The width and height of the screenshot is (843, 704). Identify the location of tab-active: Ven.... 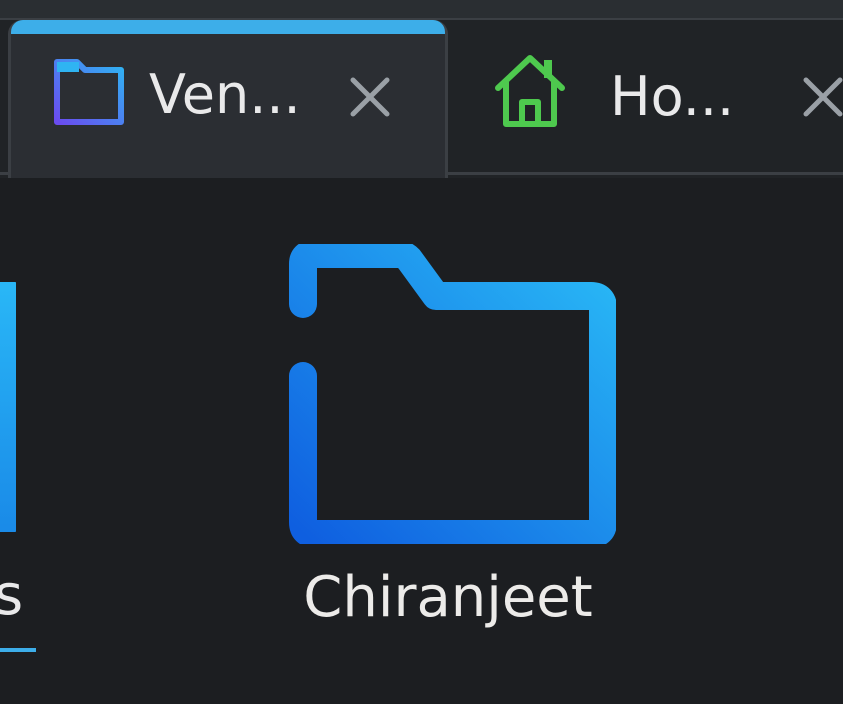
(228, 99).